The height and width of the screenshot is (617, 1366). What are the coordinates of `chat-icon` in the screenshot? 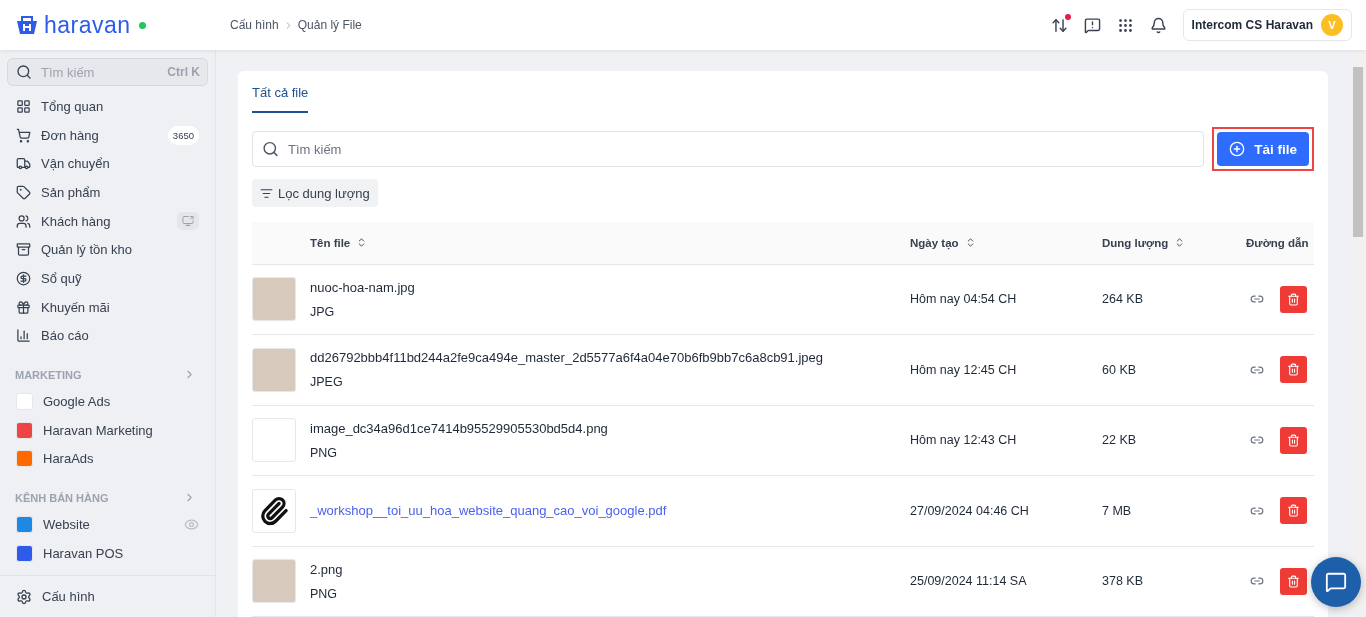 It's located at (1336, 582).